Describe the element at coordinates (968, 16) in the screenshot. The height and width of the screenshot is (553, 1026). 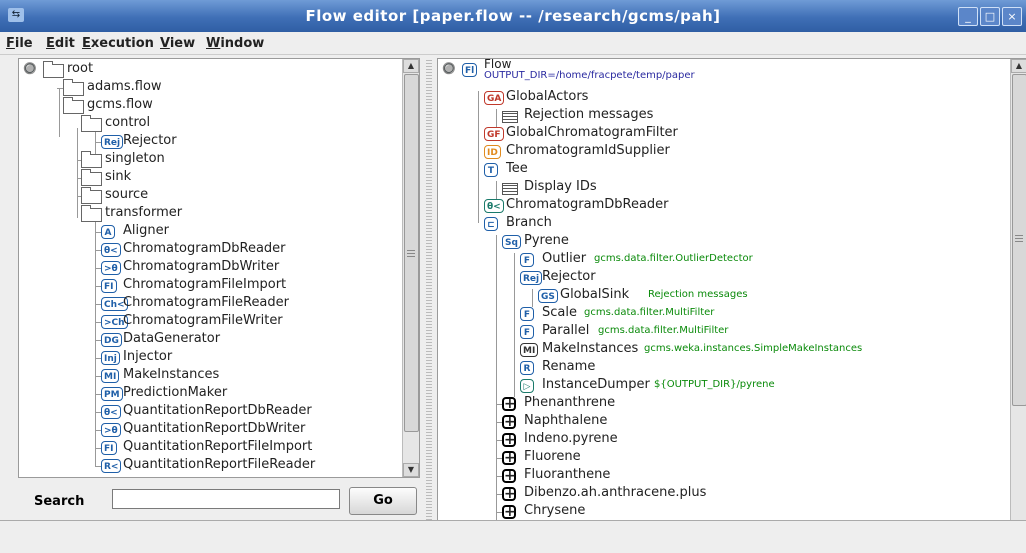
I see `minimize-button: _` at that location.